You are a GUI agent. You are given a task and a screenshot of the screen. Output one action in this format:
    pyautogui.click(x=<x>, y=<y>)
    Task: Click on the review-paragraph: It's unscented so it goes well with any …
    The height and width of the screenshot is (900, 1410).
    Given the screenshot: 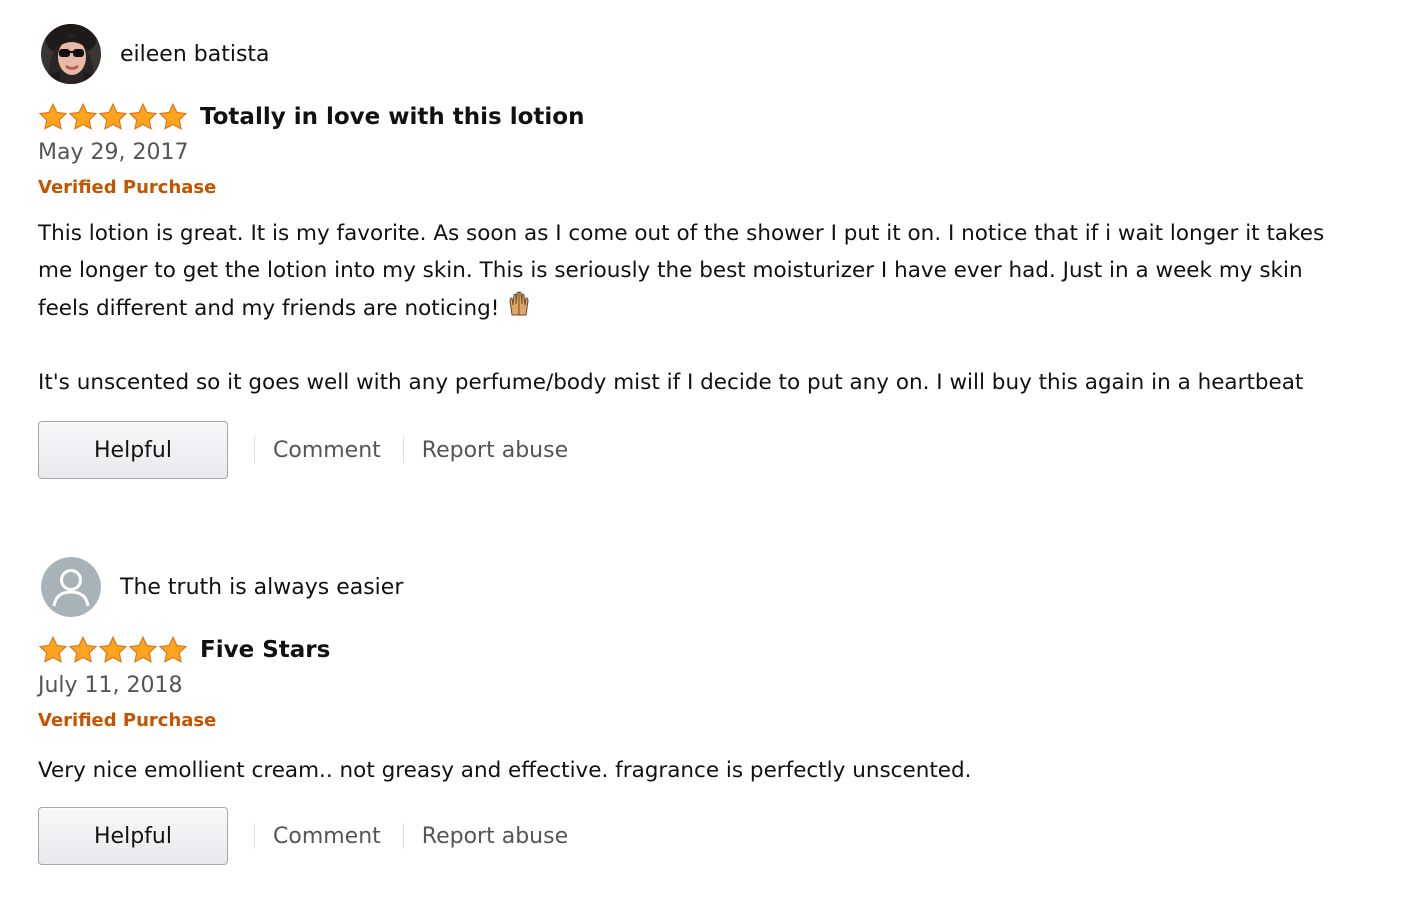 What is the action you would take?
    pyautogui.click(x=683, y=382)
    